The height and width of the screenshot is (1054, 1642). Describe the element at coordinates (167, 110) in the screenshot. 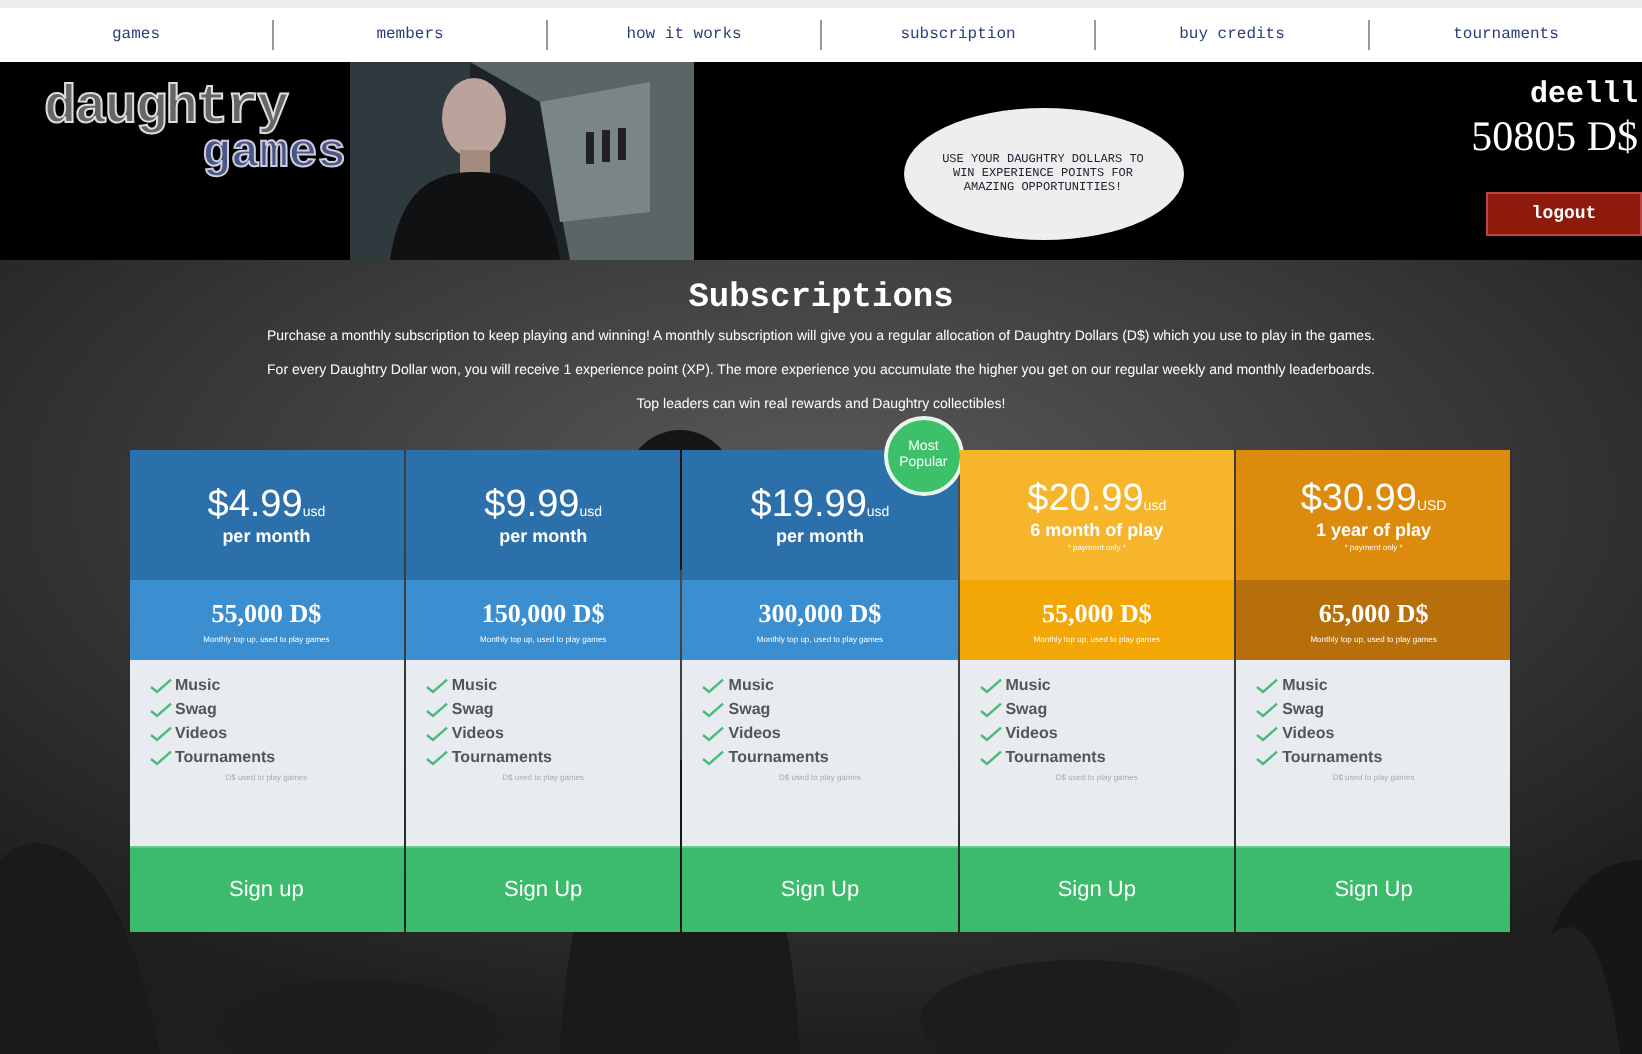

I see `logo-text: daughtry` at that location.